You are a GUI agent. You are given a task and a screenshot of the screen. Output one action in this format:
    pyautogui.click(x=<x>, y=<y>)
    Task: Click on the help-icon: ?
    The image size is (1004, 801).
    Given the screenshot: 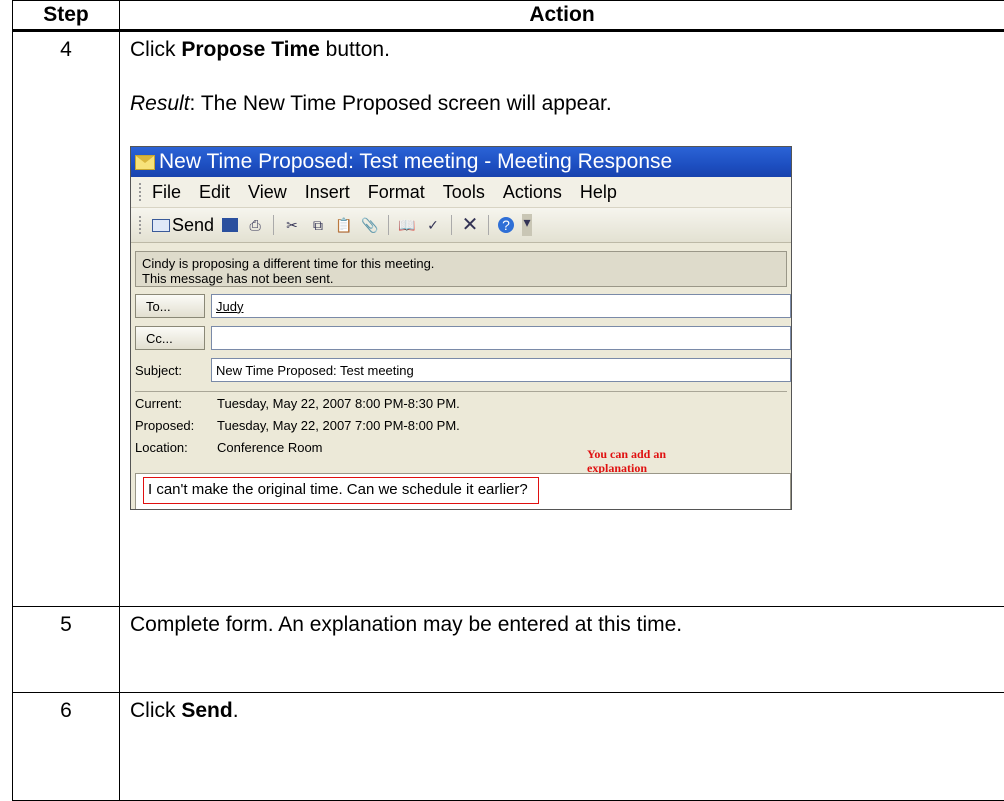 What is the action you would take?
    pyautogui.click(x=506, y=225)
    